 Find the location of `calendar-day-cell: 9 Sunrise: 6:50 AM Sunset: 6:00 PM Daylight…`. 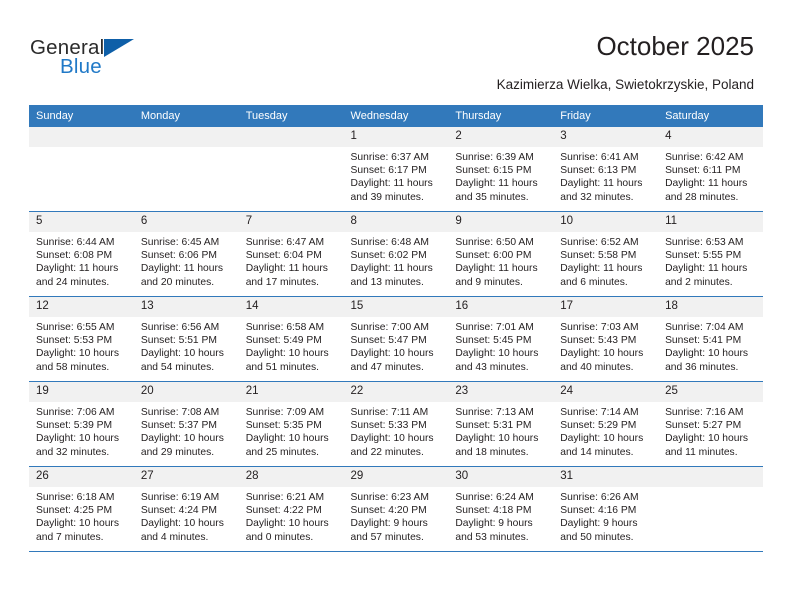

calendar-day-cell: 9 Sunrise: 6:50 AM Sunset: 6:00 PM Daylight… is located at coordinates (501, 254).